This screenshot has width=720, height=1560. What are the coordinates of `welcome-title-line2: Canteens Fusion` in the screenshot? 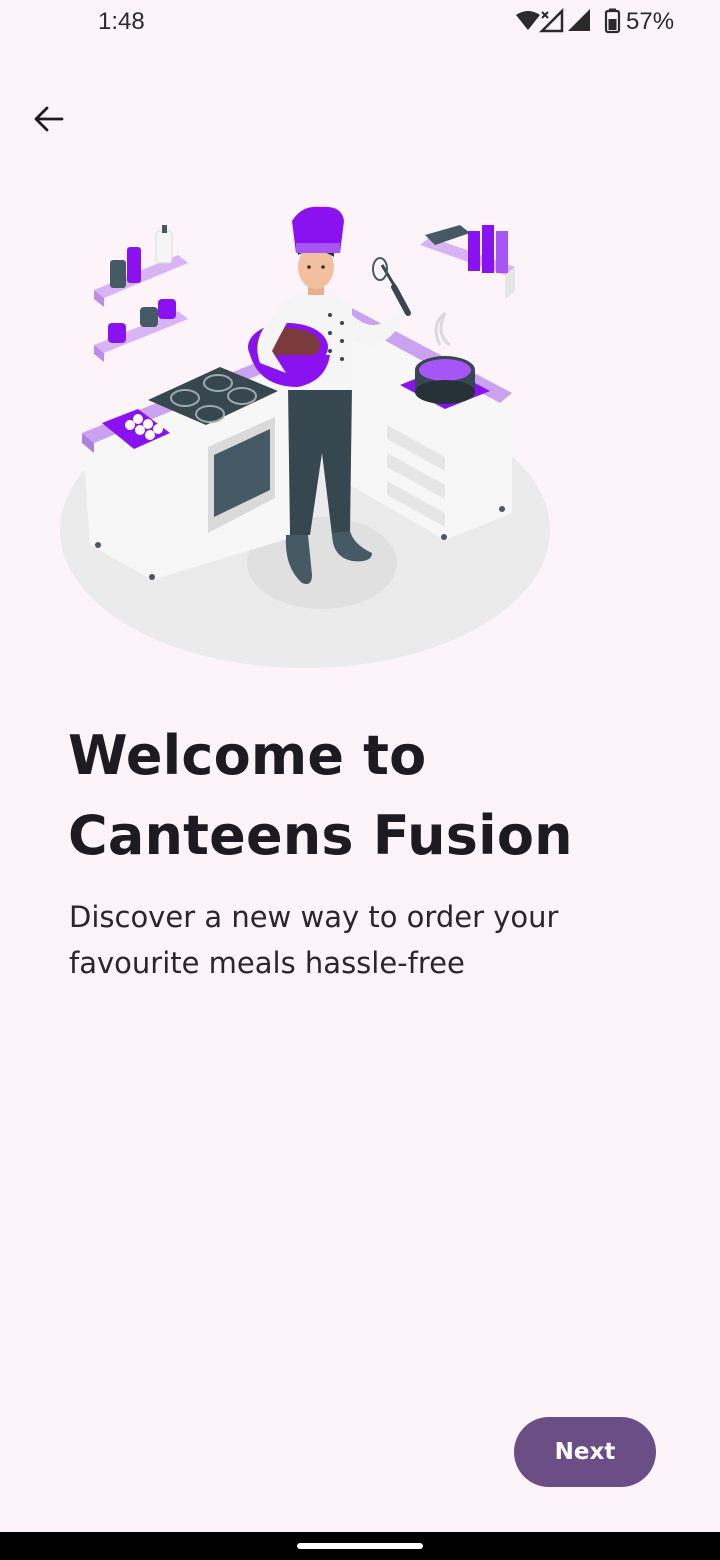 It's located at (320, 835).